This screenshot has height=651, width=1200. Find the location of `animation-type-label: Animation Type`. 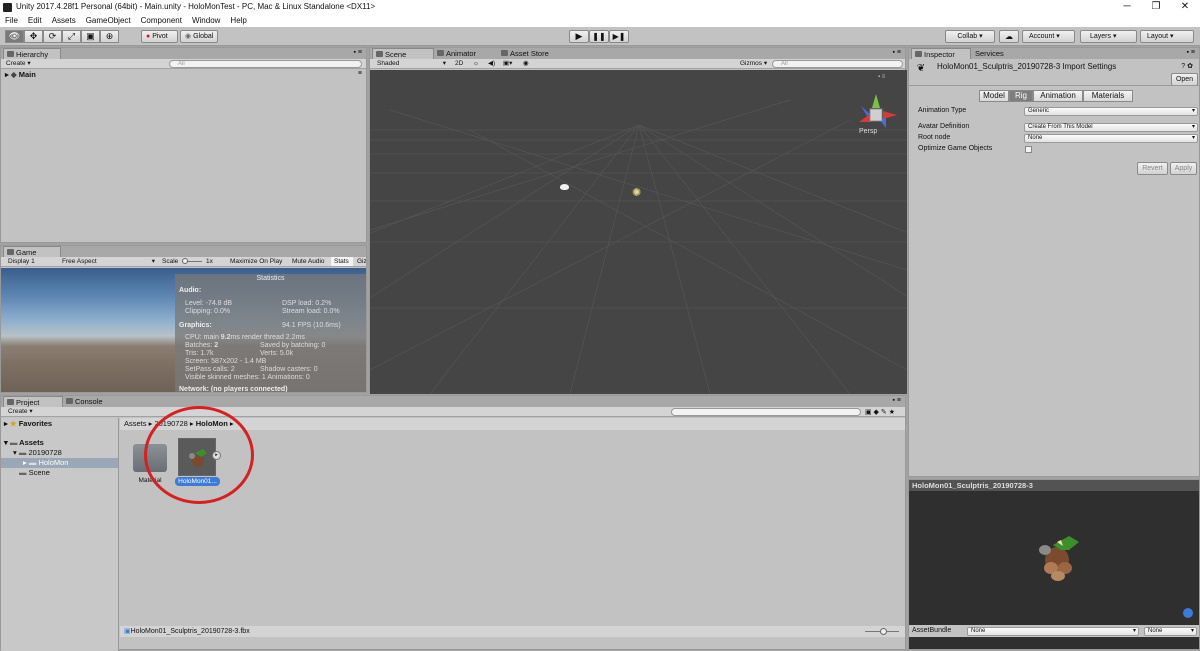

animation-type-label: Animation Type is located at coordinates (942, 110).